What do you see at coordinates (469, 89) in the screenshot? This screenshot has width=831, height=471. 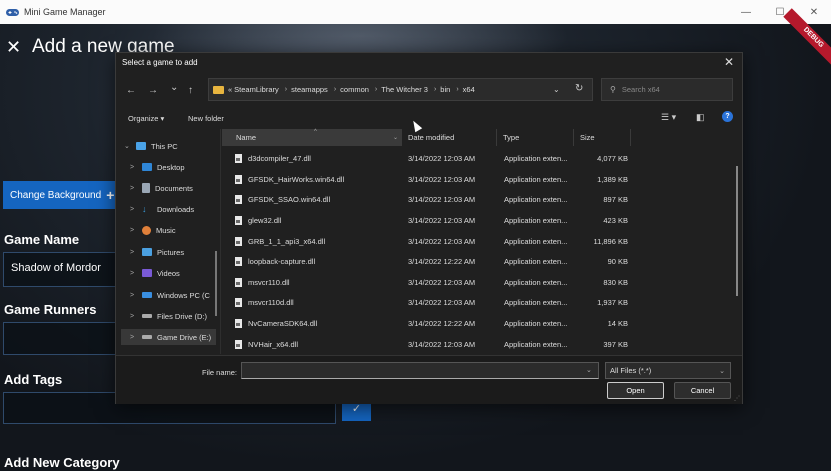 I see `breadcrumb-segment: x64` at bounding box center [469, 89].